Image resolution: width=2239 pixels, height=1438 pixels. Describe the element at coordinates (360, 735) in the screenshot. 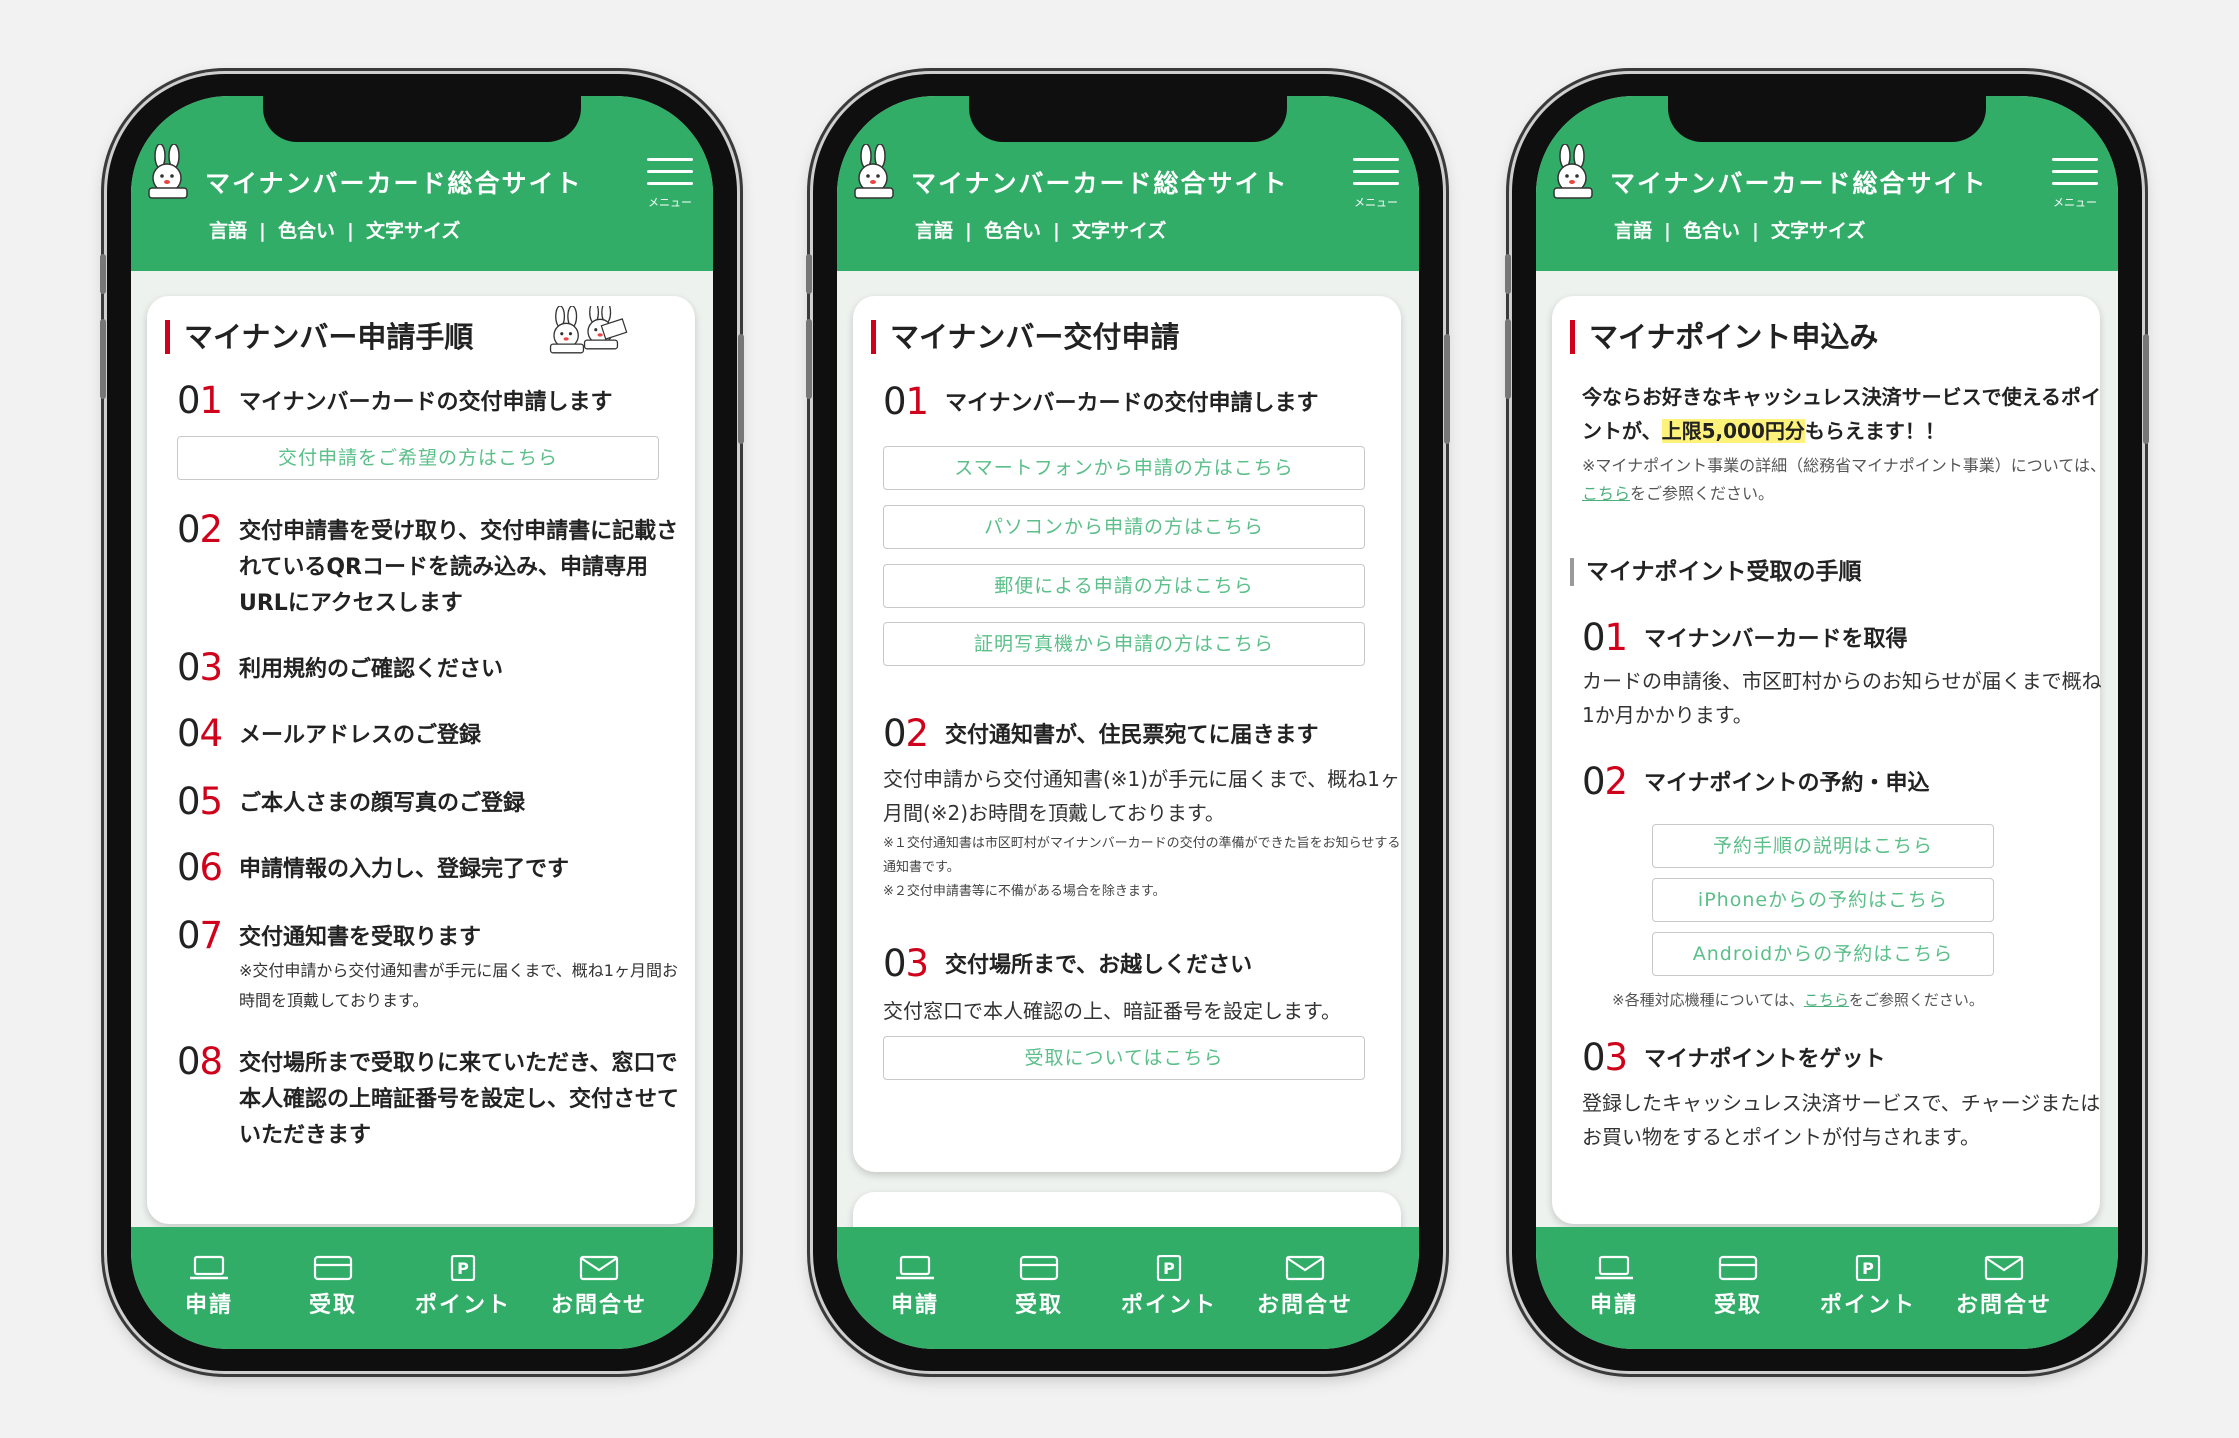

I see `step-text: メールアドレスのご登録` at that location.